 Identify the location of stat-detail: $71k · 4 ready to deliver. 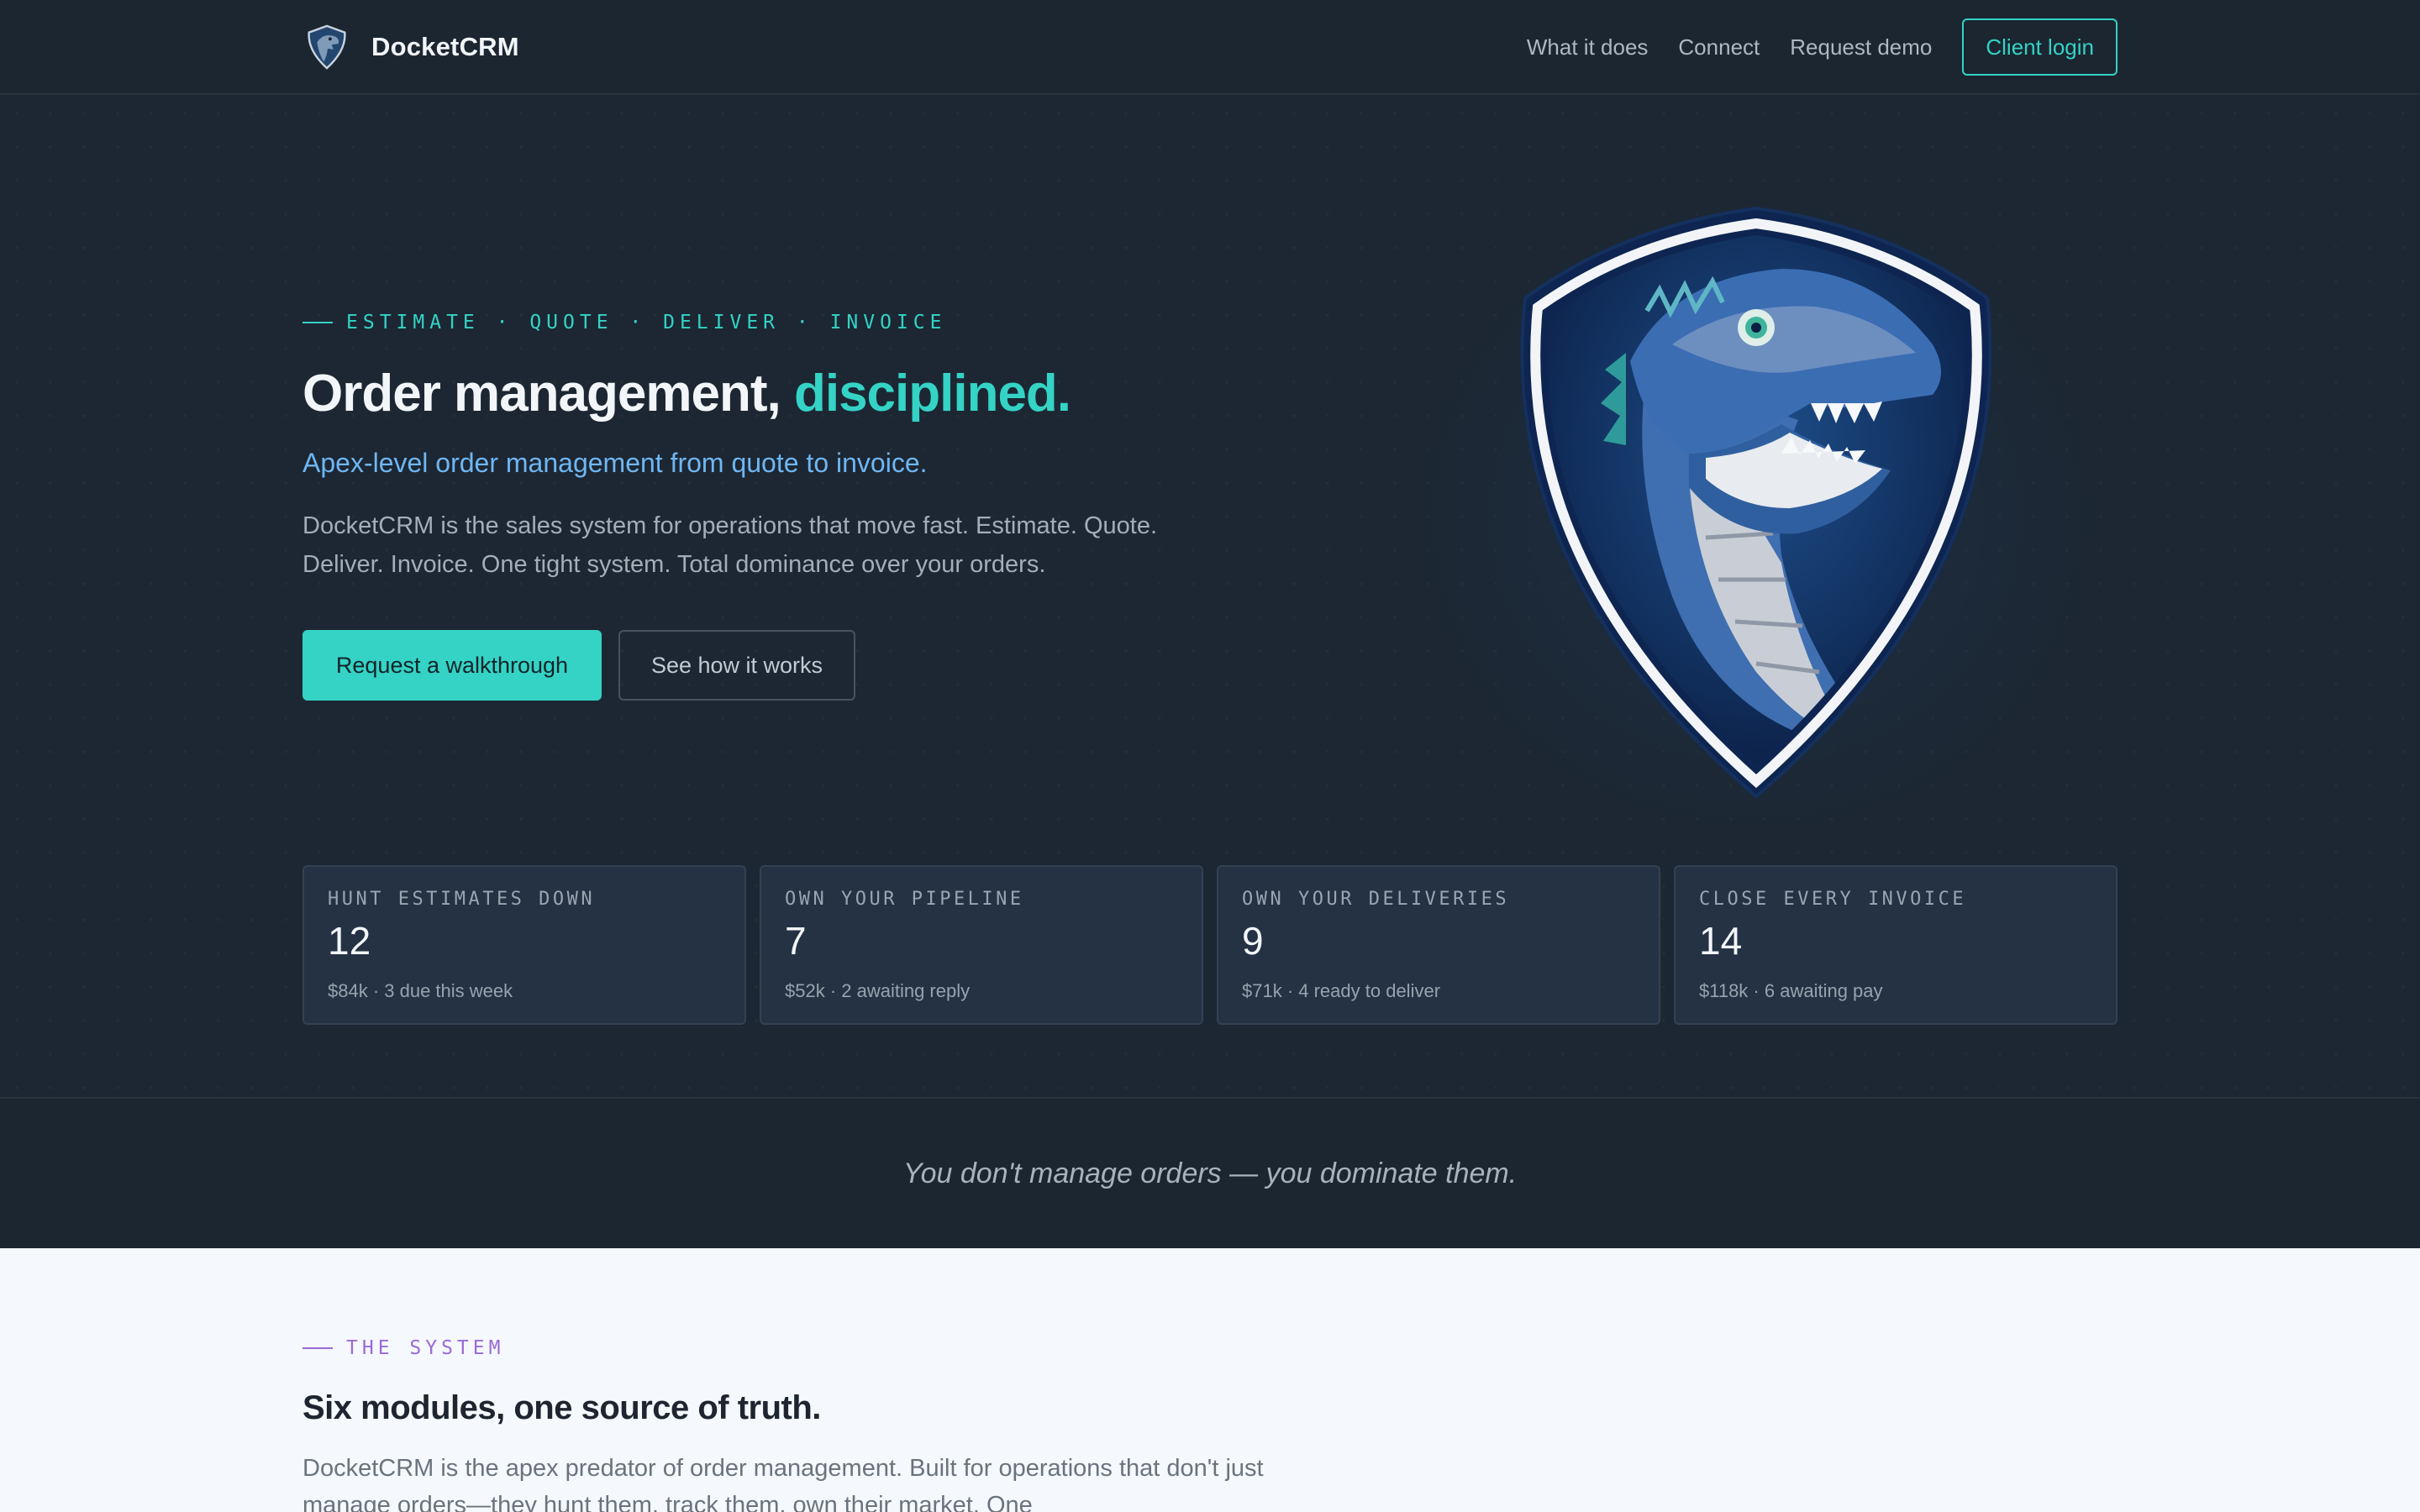
(1342, 990).